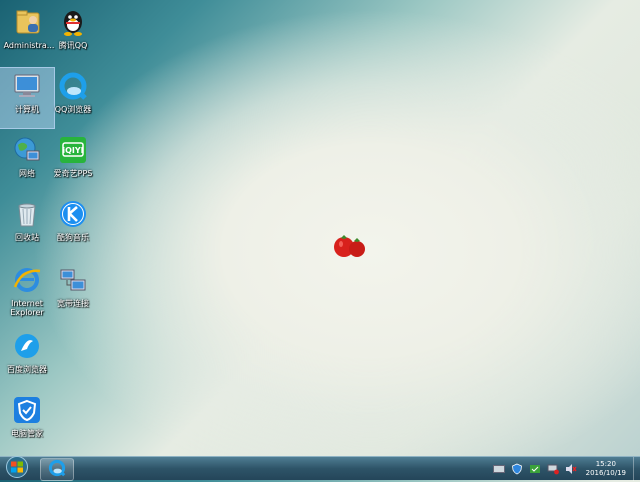  I want to click on system-tray: 15:20 2016/10/19, so click(558, 469).